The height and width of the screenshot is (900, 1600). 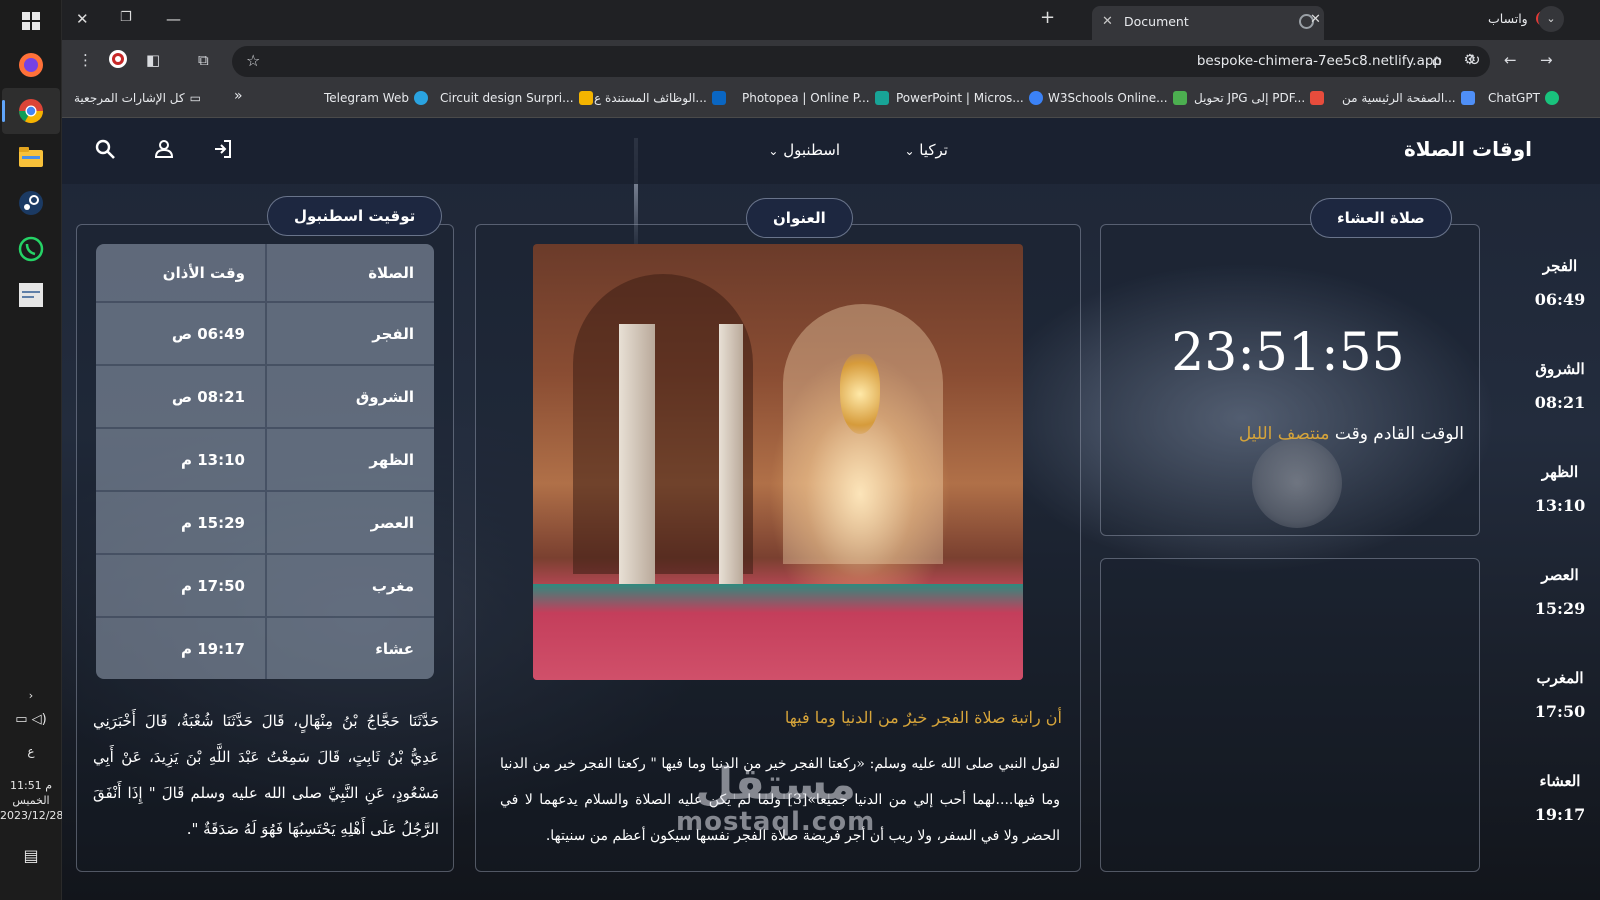 I want to click on minimize-window-icon: —, so click(x=173, y=19).